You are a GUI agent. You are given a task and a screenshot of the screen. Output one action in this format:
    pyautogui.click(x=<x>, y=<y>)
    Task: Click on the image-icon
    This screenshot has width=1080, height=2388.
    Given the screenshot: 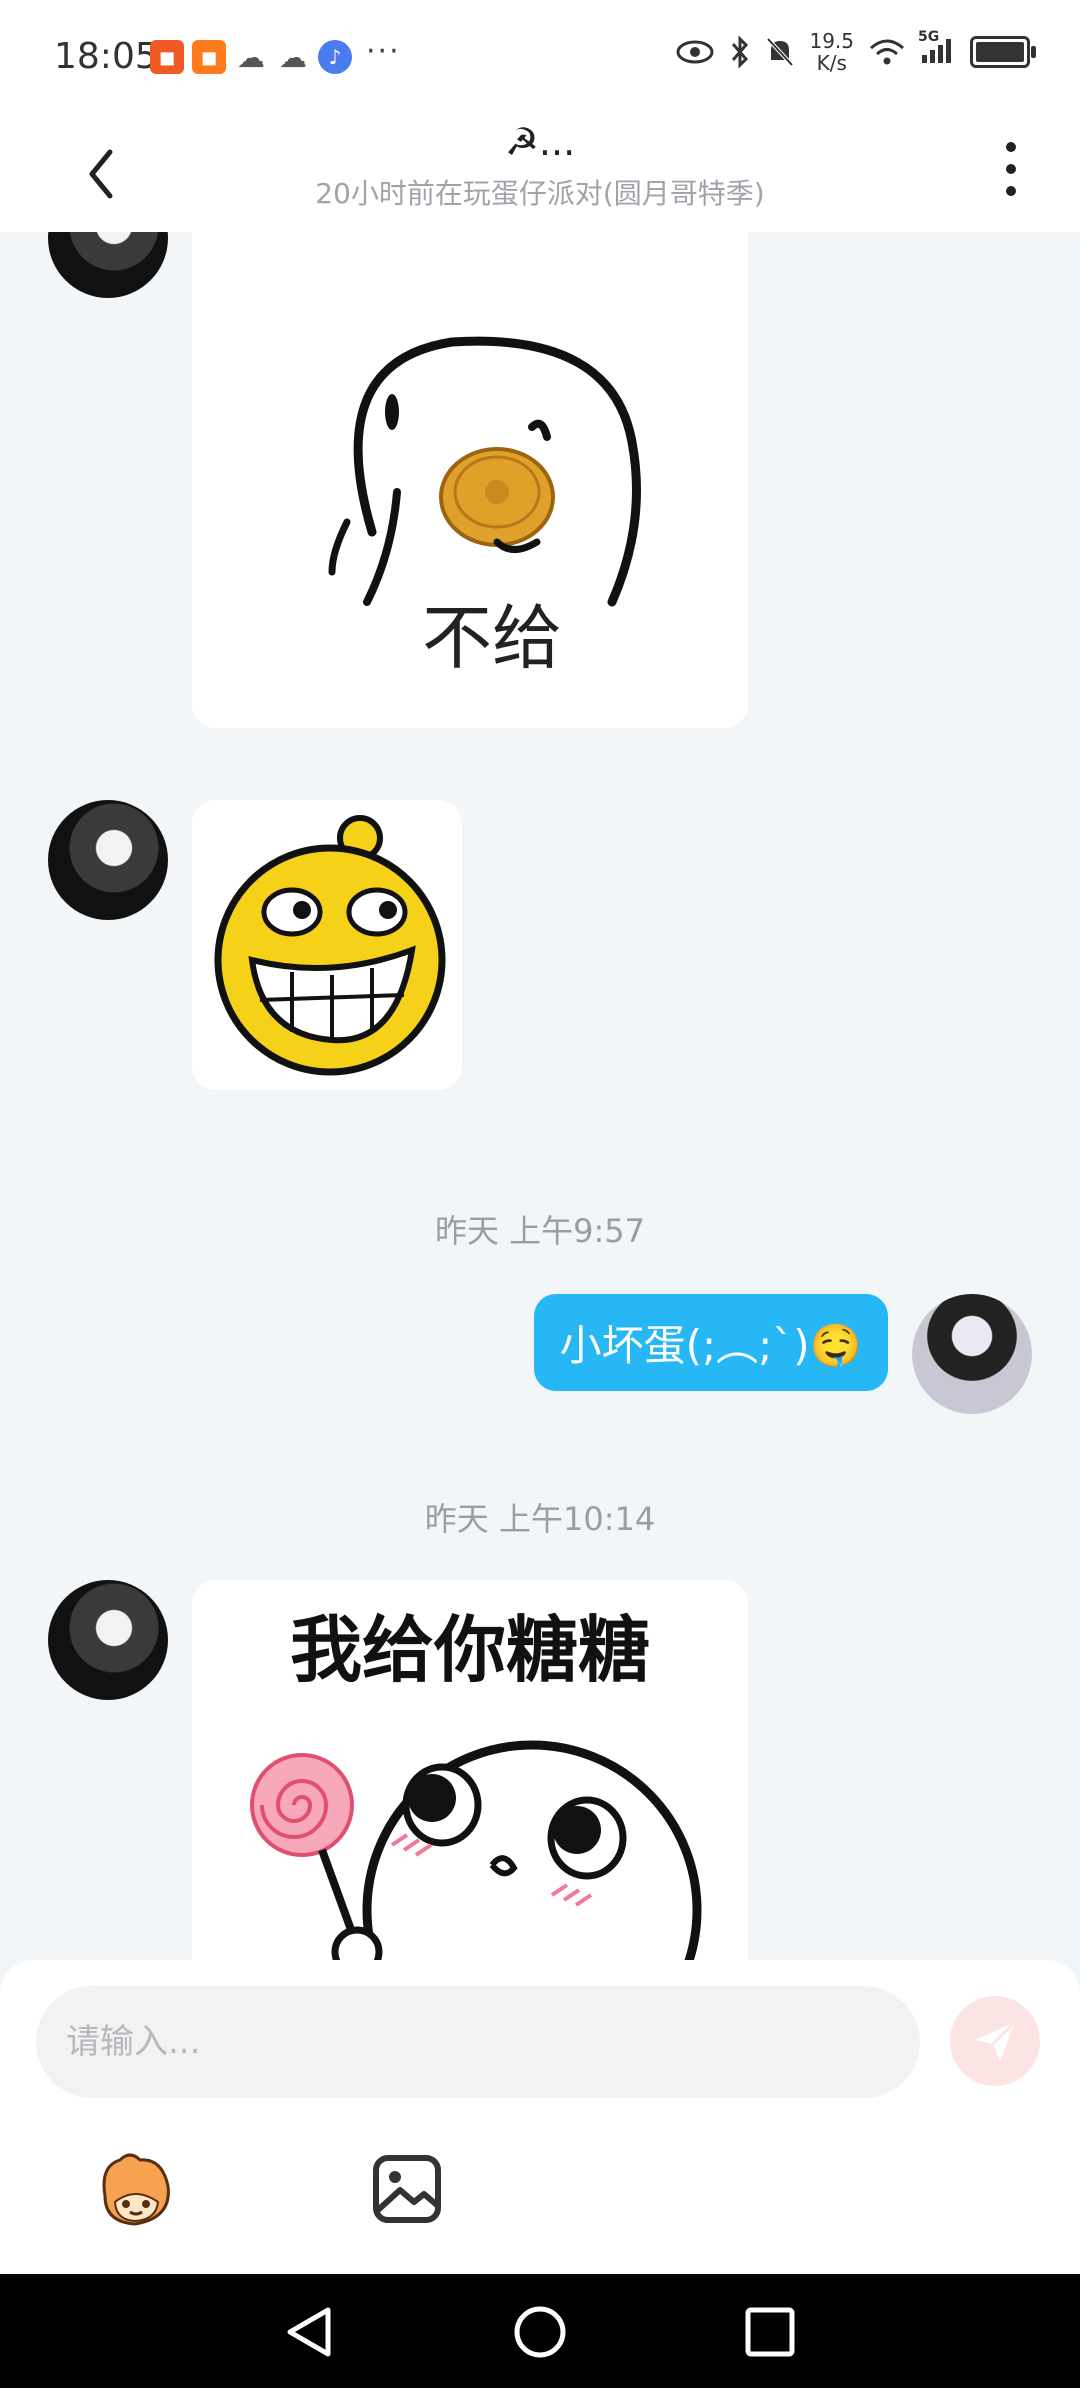 What is the action you would take?
    pyautogui.click(x=407, y=2189)
    